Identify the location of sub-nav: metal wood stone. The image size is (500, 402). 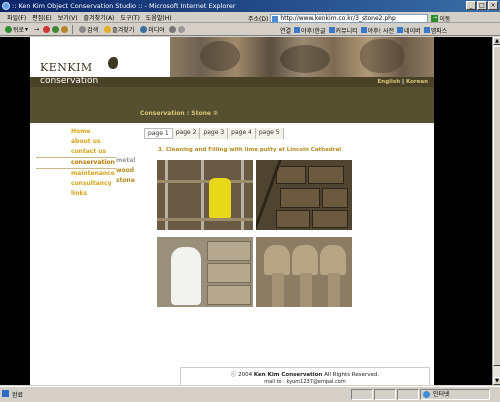
(125, 171).